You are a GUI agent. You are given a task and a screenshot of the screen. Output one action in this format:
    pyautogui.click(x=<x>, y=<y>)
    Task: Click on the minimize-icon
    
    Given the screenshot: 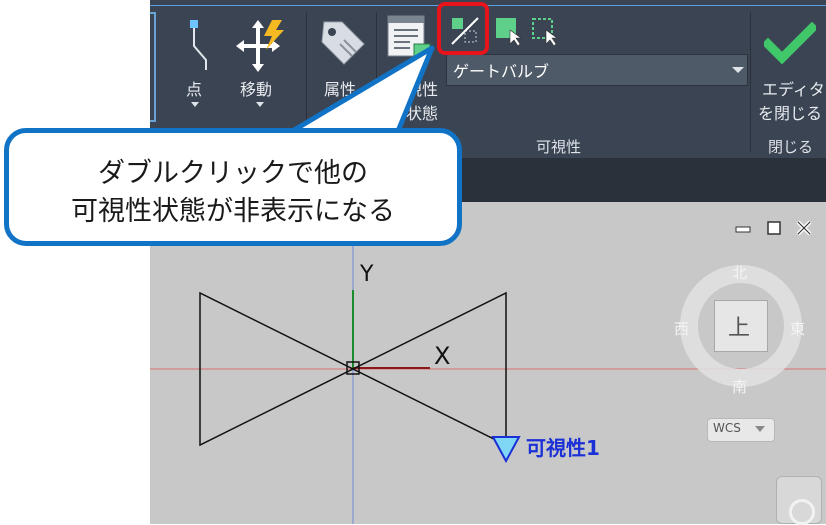 What is the action you would take?
    pyautogui.click(x=743, y=229)
    